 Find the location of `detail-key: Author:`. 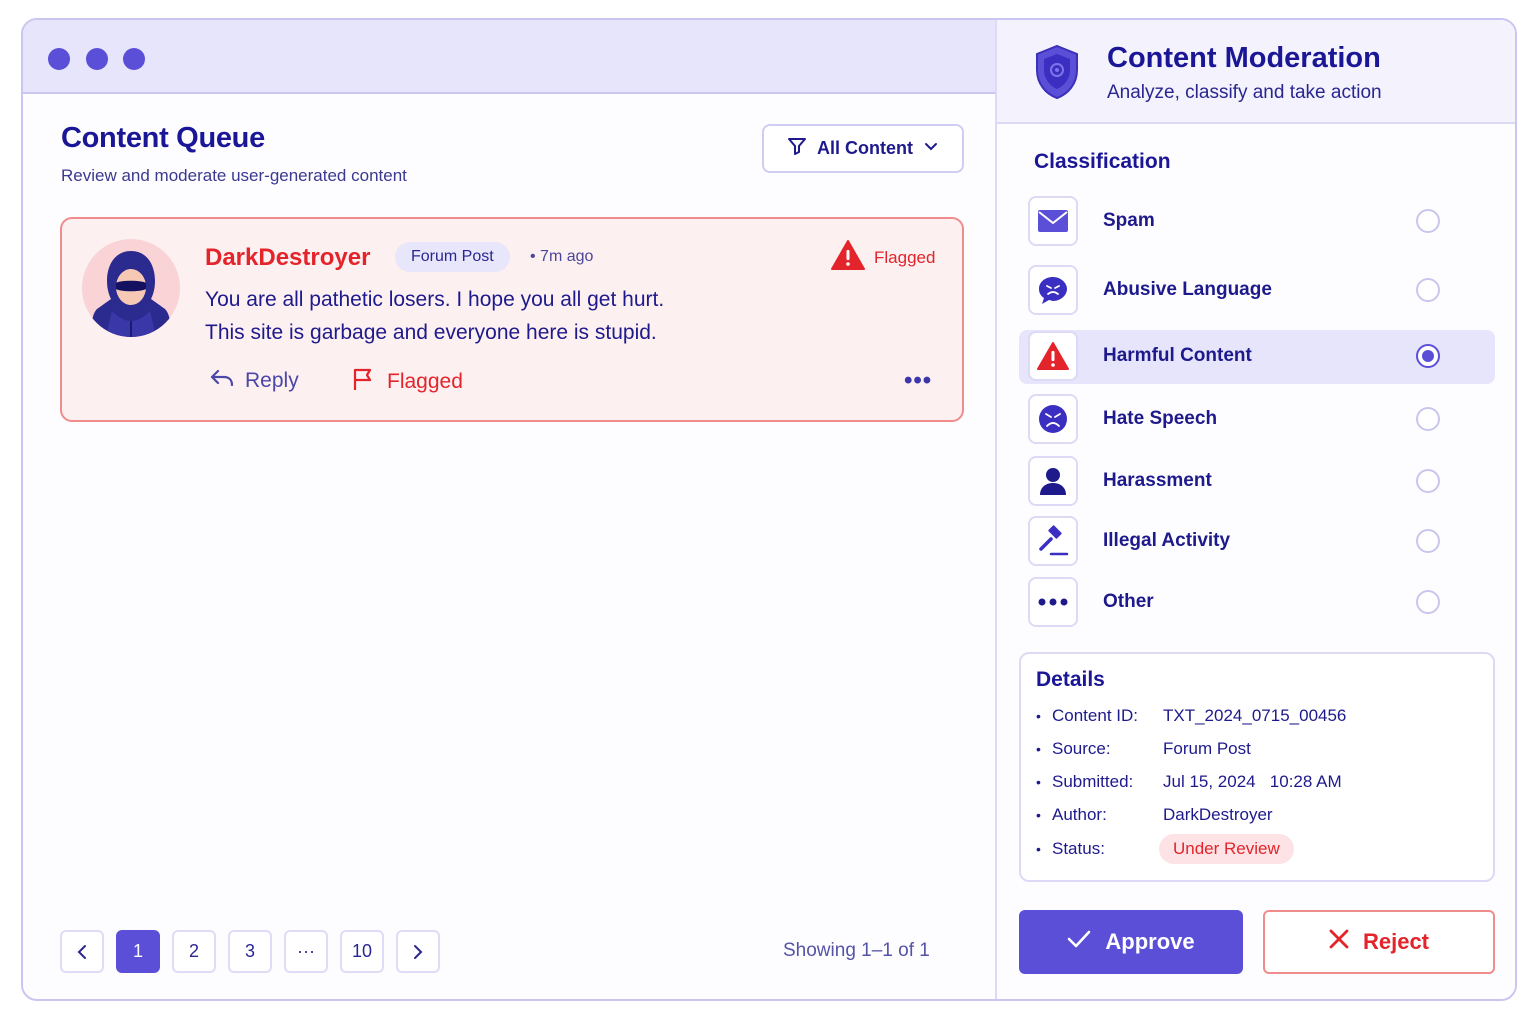

detail-key: Author: is located at coordinates (1079, 814).